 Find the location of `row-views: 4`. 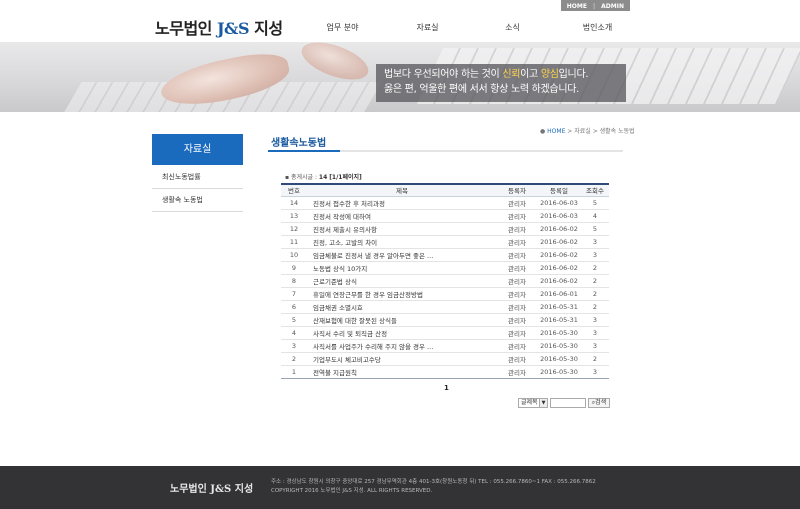

row-views: 4 is located at coordinates (595, 216).